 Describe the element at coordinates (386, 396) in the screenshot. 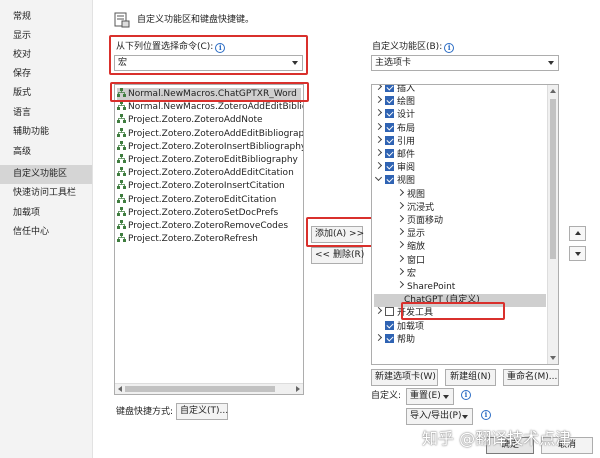

I see `customize-label: 自定义:` at that location.